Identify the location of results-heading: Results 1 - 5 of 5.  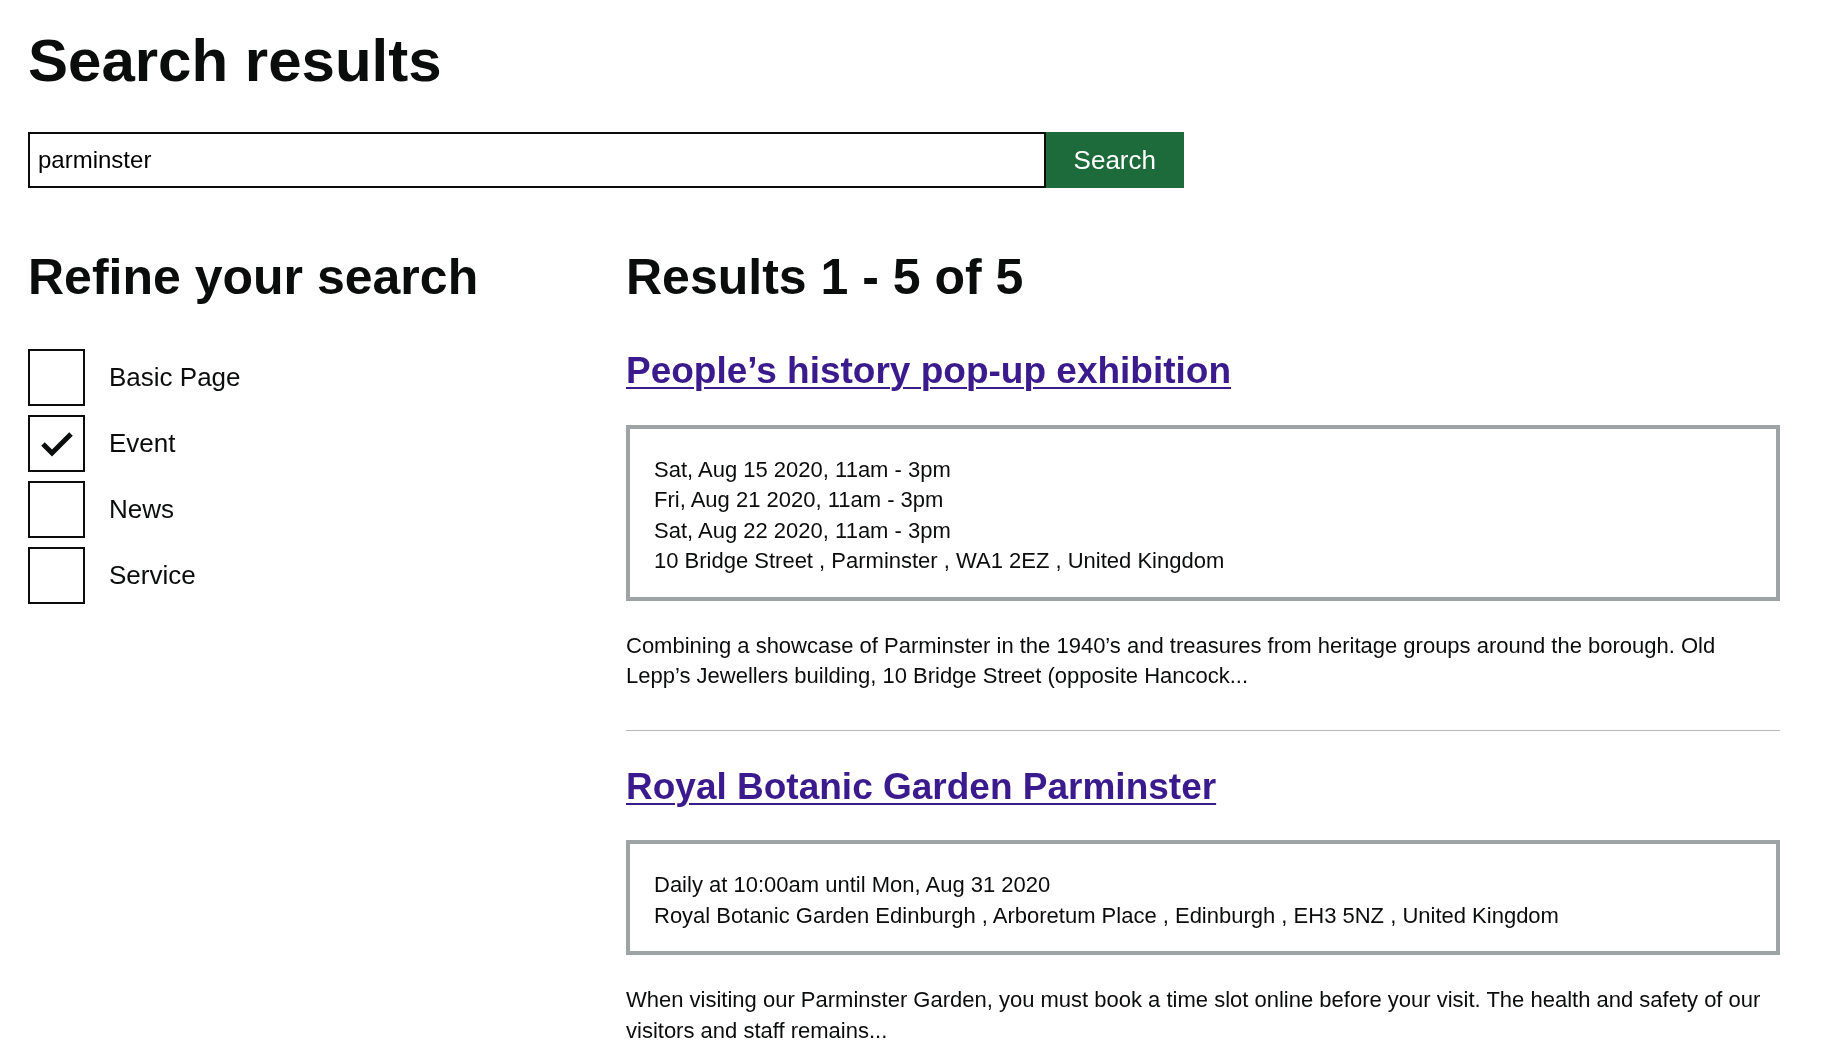
(825, 277).